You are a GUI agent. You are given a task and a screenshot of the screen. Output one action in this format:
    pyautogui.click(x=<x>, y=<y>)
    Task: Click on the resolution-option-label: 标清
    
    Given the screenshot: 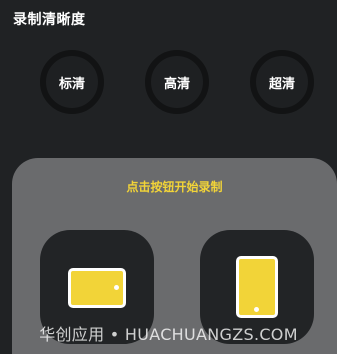 What is the action you would take?
    pyautogui.click(x=71, y=84)
    